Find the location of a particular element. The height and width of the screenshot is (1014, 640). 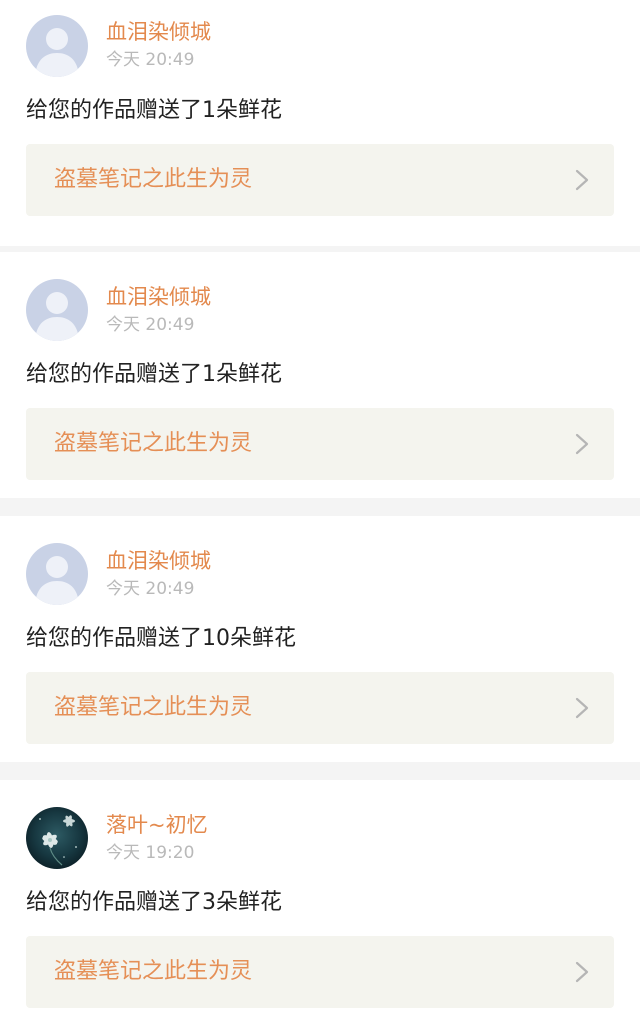

gift-message: 给您的作品赠送了10朵鲜花 is located at coordinates (161, 638).